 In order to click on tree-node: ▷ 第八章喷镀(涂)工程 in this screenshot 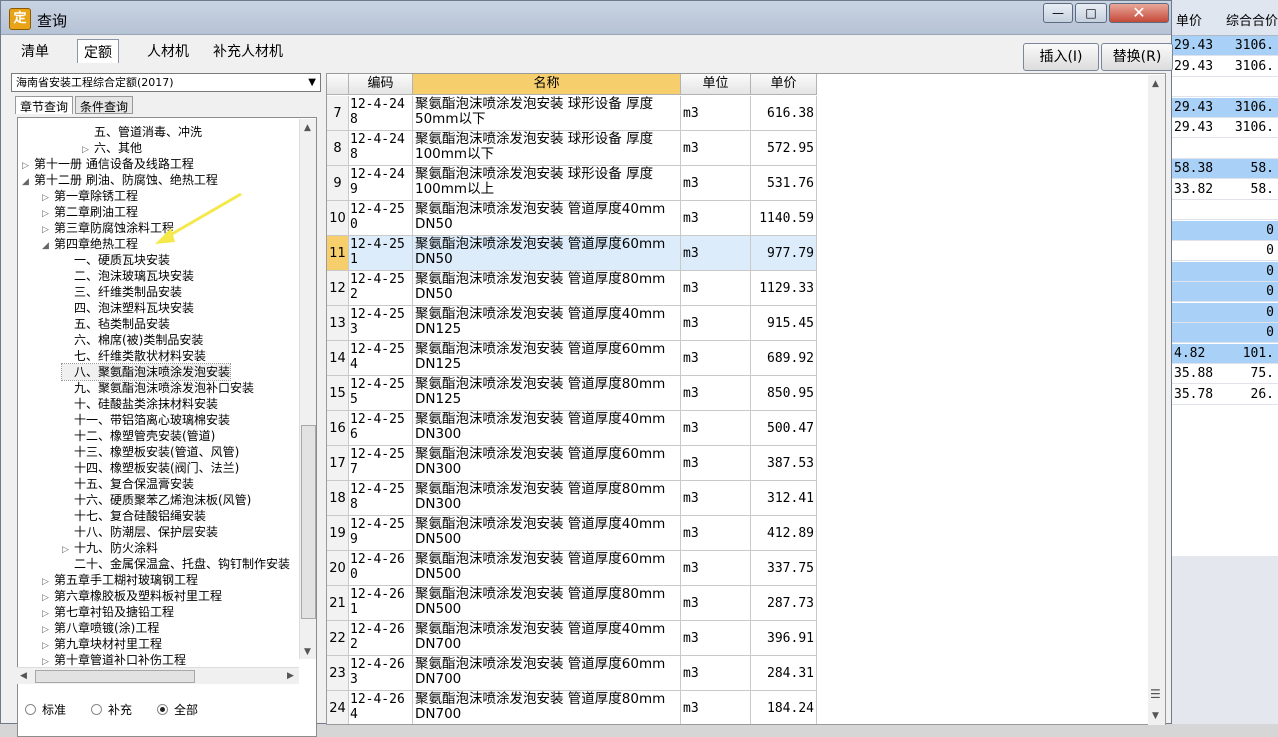, I will do `click(100, 628)`.